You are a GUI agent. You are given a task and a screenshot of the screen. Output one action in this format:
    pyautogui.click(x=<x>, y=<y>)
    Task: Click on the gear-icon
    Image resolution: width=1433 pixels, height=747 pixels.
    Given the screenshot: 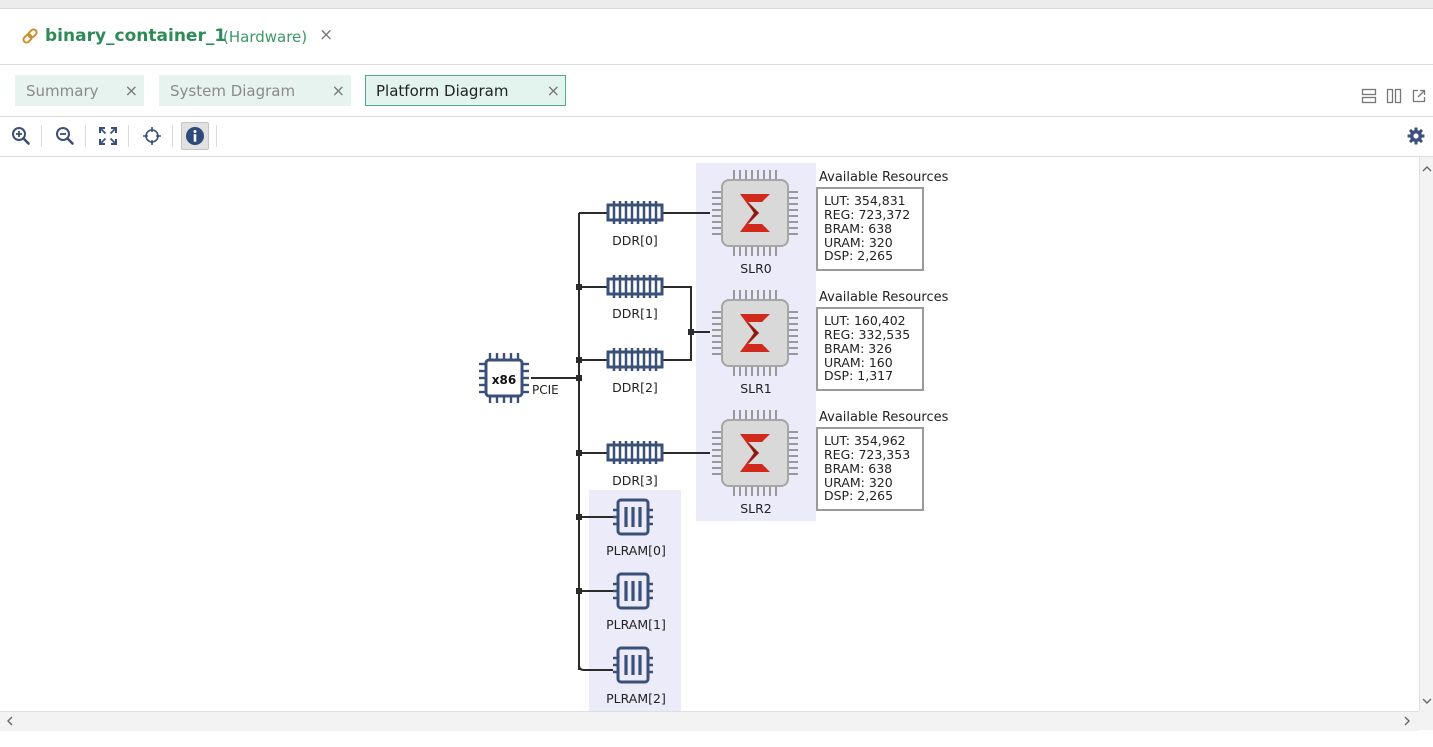 What is the action you would take?
    pyautogui.click(x=1416, y=136)
    